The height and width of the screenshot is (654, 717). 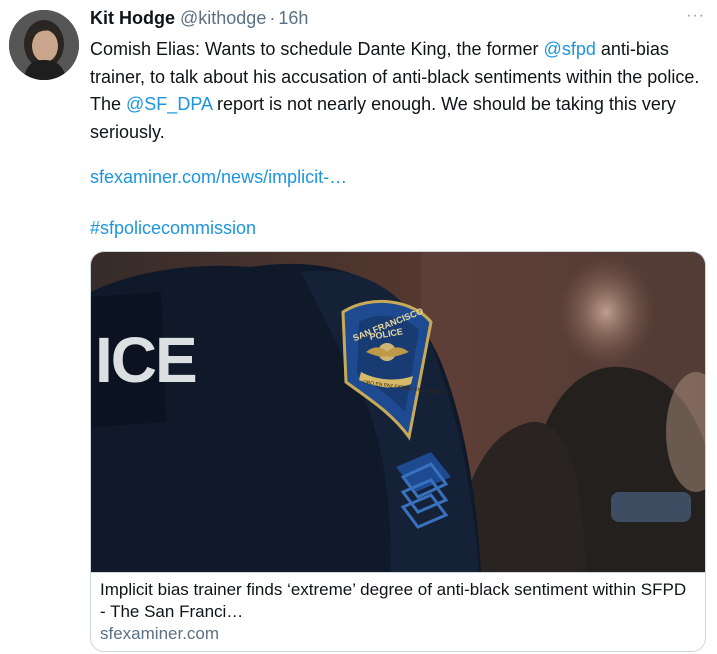 What do you see at coordinates (160, 633) in the screenshot?
I see `card-domain: sfexaminer.com` at bounding box center [160, 633].